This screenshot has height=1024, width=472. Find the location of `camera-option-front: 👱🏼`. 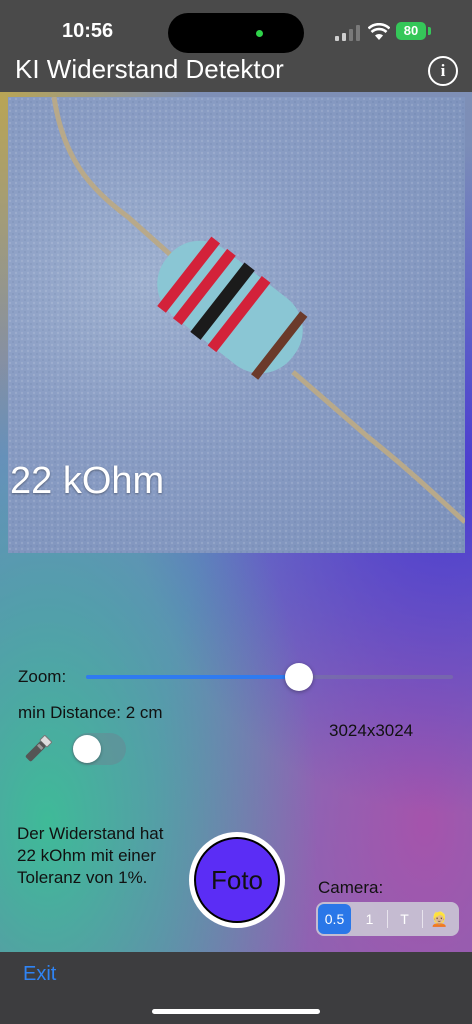

camera-option-front: 👱🏼 is located at coordinates (439, 919).